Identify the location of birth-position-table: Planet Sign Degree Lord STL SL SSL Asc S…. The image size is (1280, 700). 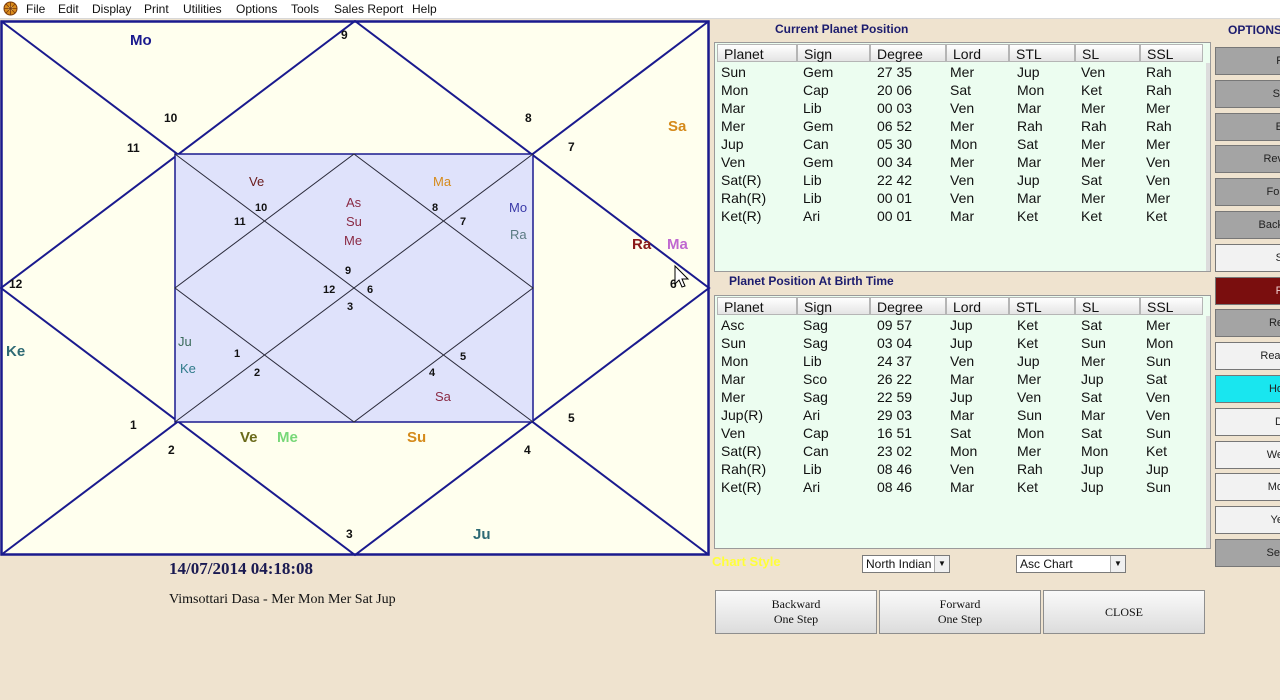
(962, 422).